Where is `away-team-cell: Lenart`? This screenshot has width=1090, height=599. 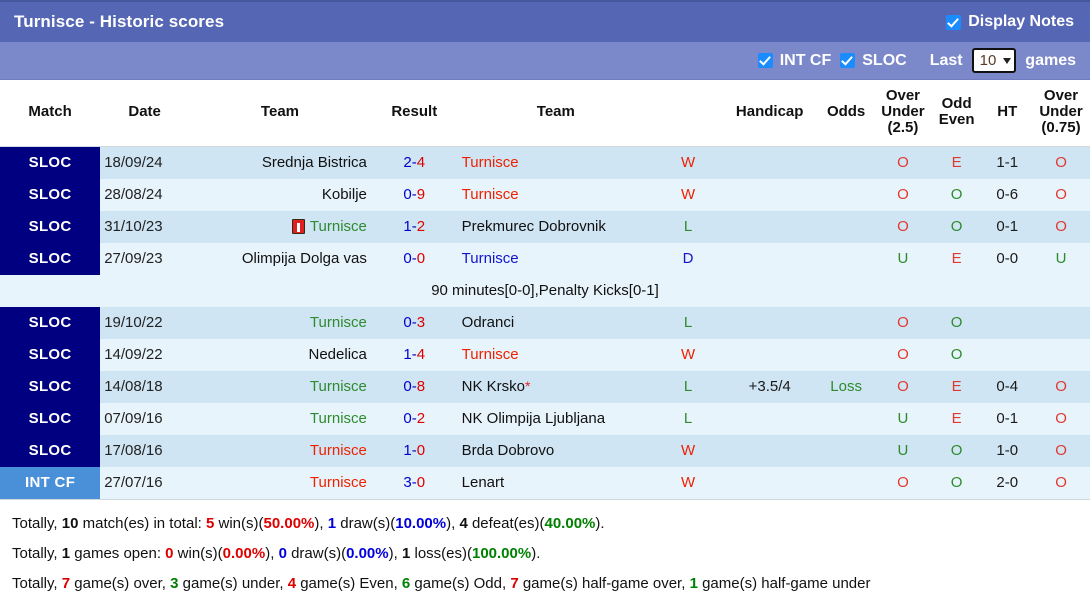
away-team-cell: Lenart is located at coordinates (555, 482).